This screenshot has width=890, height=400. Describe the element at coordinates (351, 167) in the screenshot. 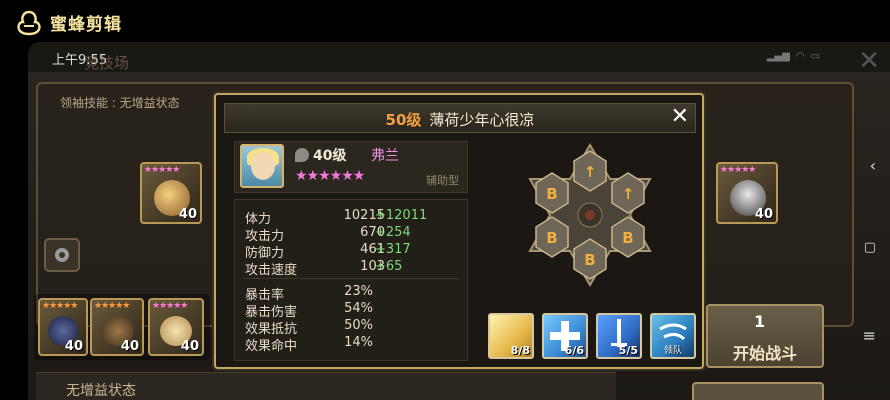

I see `monster-info-card: 40级 弗兰 ★★★★★★ 辅助型` at that location.